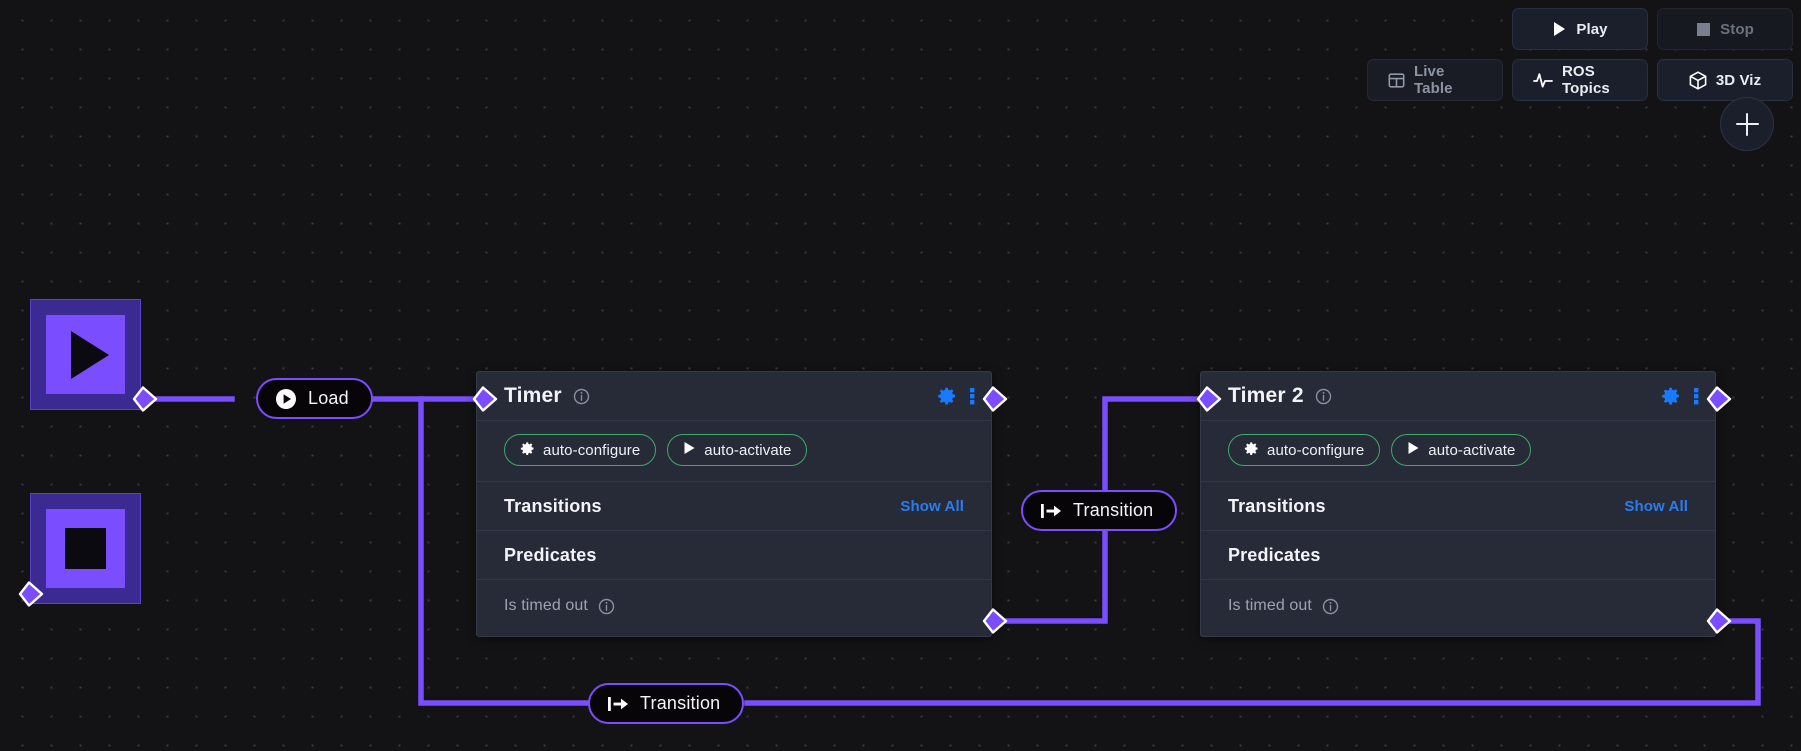 This screenshot has width=1801, height=751. I want to click on timer-2-input-handle, so click(1209, 399).